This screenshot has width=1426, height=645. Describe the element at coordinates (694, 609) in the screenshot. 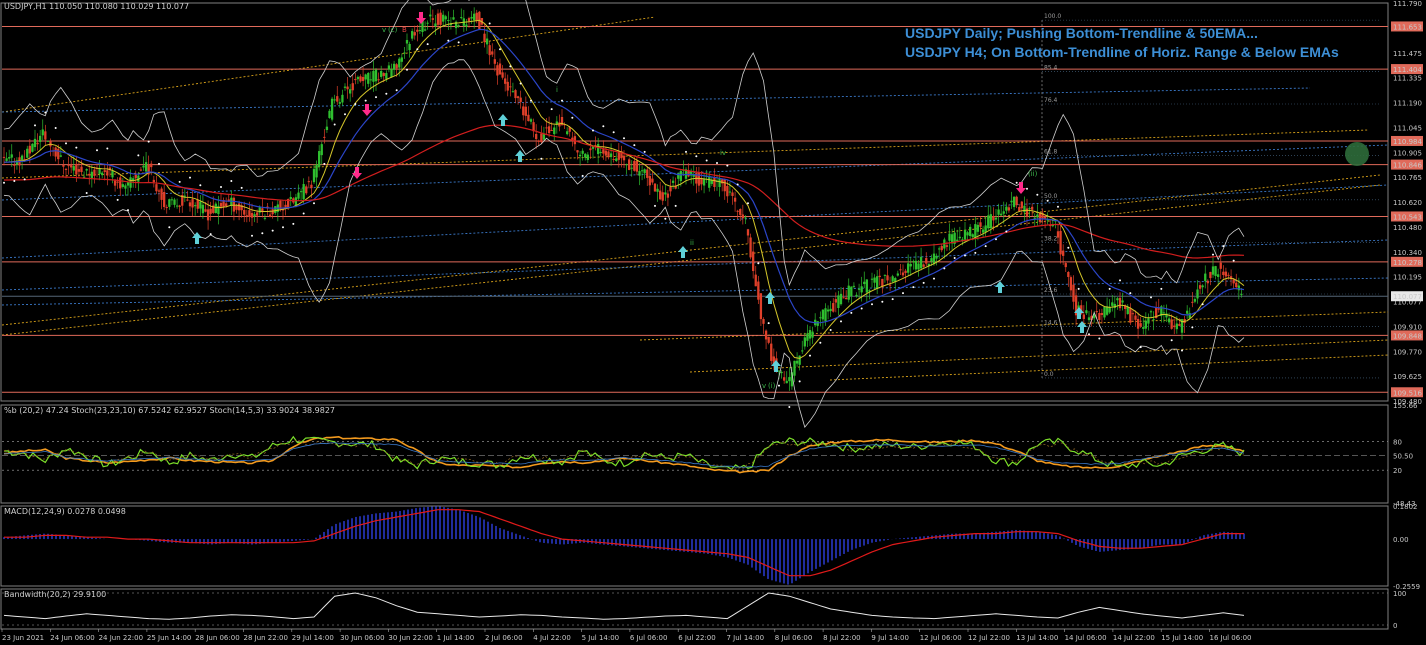

I see `bandwidth-frame` at that location.